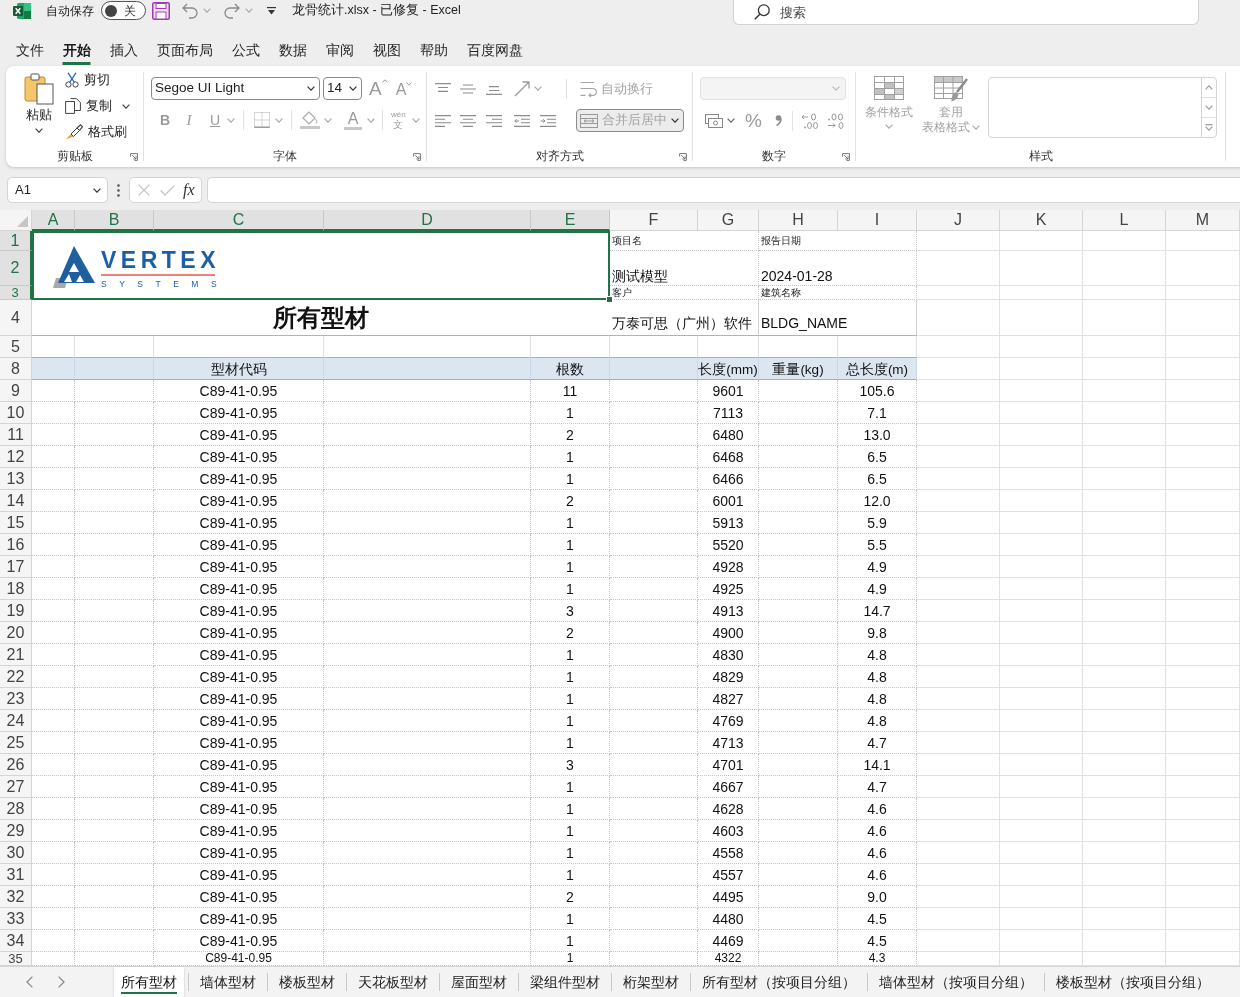 The width and height of the screenshot is (1240, 997). I want to click on fill-handle-icon, so click(609, 299).